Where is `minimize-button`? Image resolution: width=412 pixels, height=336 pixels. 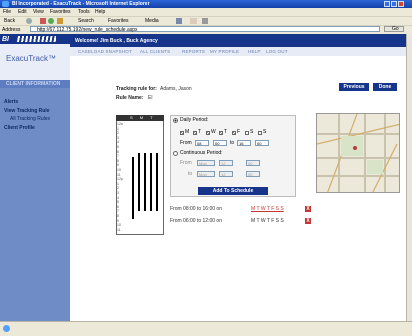 minimize-button is located at coordinates (387, 4).